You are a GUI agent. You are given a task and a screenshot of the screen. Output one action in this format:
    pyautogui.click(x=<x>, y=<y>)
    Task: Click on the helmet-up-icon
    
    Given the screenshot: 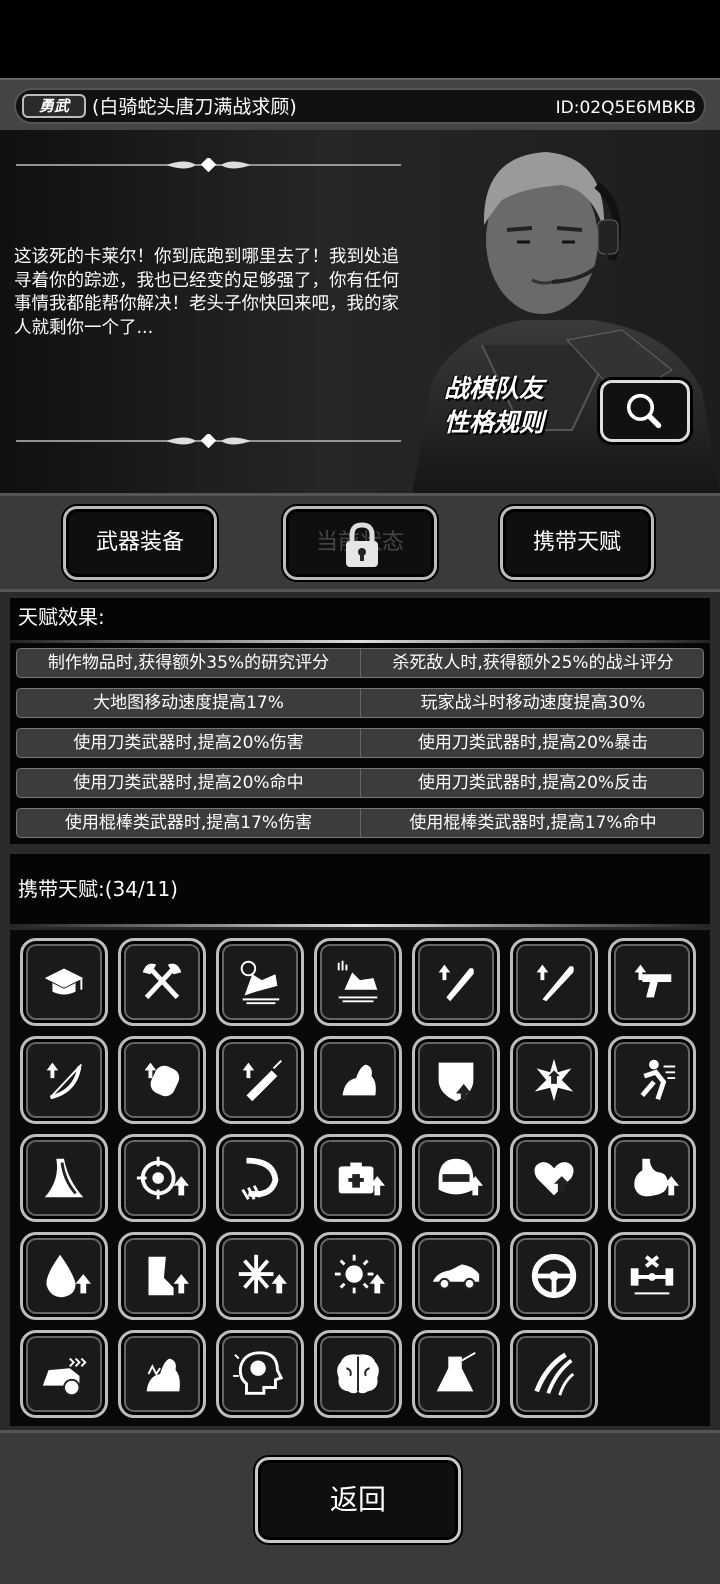 What is the action you would take?
    pyautogui.click(x=460, y=1177)
    